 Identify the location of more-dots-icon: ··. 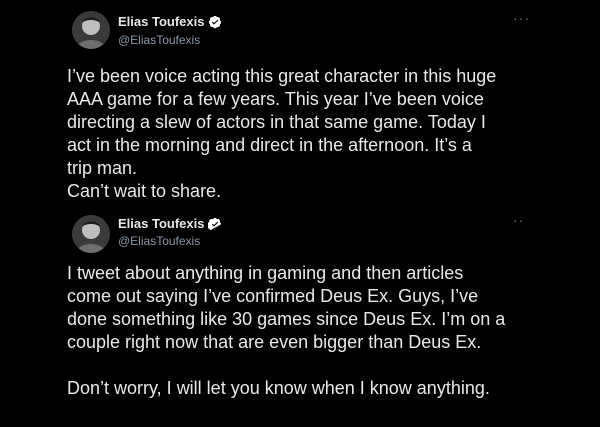
(518, 220).